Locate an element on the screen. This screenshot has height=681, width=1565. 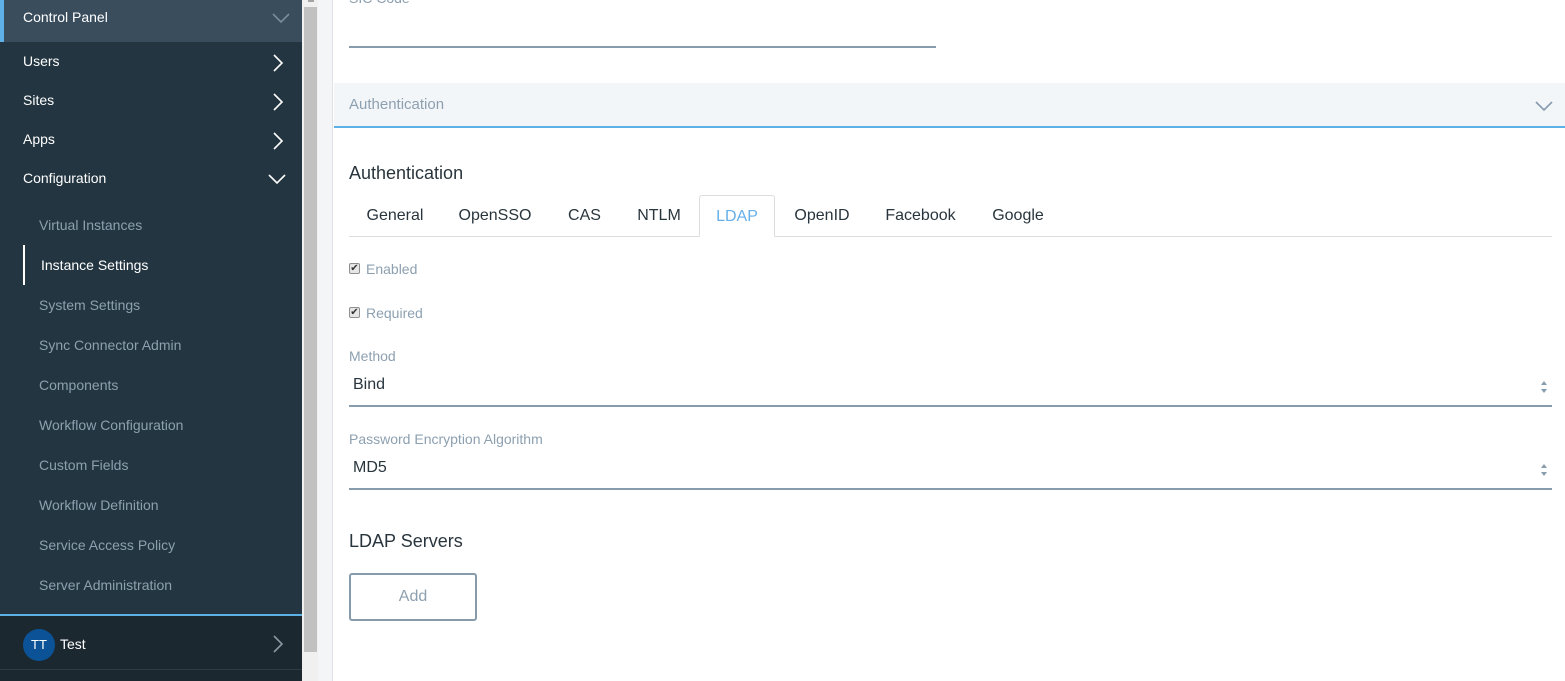
sidebar-subitem-custom-fields: Custom Fields is located at coordinates (151, 465).